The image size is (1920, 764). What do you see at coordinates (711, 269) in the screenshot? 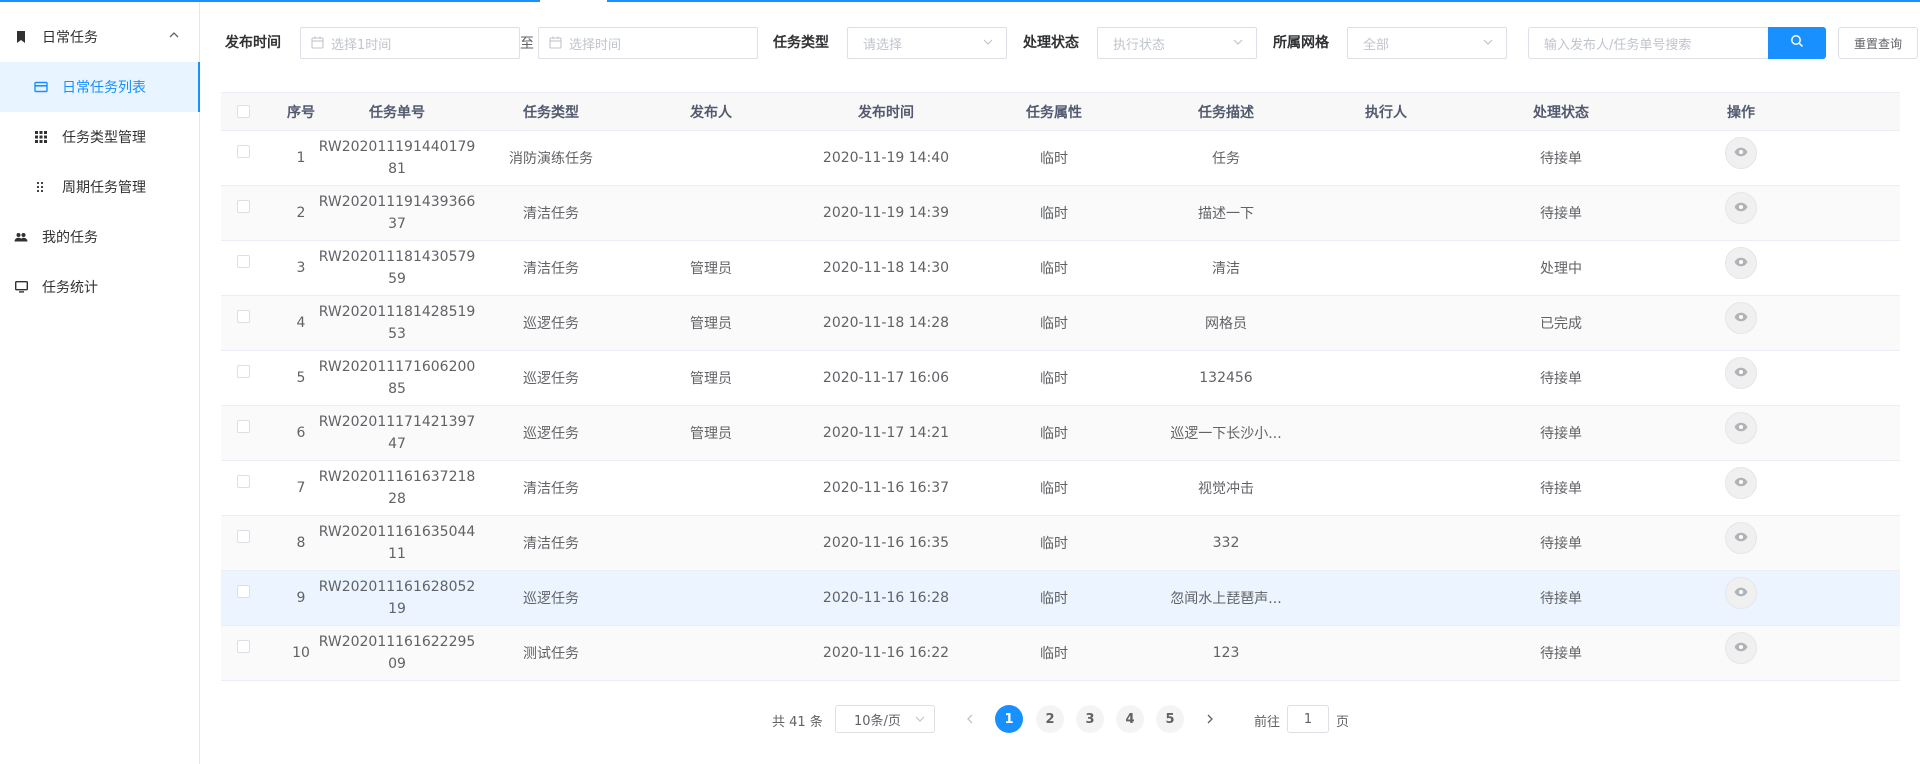
I see `cell-publisher: 管理员` at bounding box center [711, 269].